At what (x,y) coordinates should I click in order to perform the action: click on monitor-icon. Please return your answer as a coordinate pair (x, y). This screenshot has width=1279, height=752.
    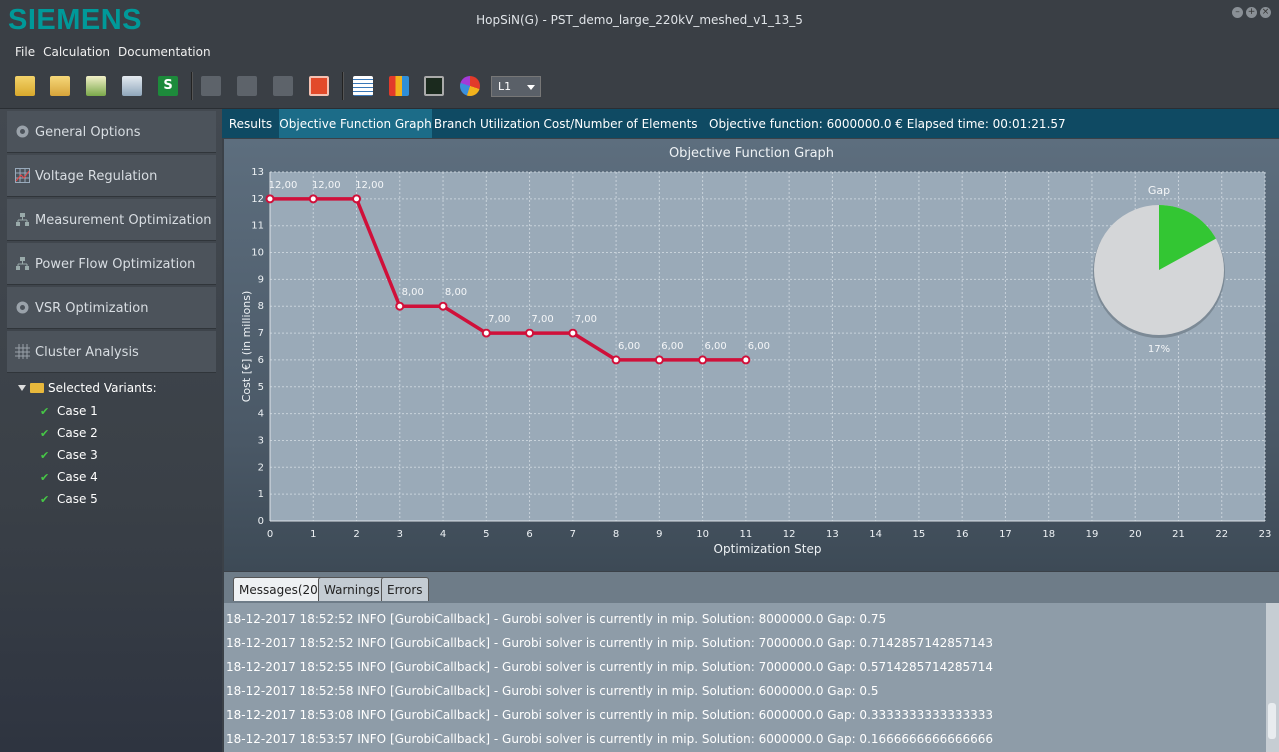
    Looking at the image, I should click on (434, 86).